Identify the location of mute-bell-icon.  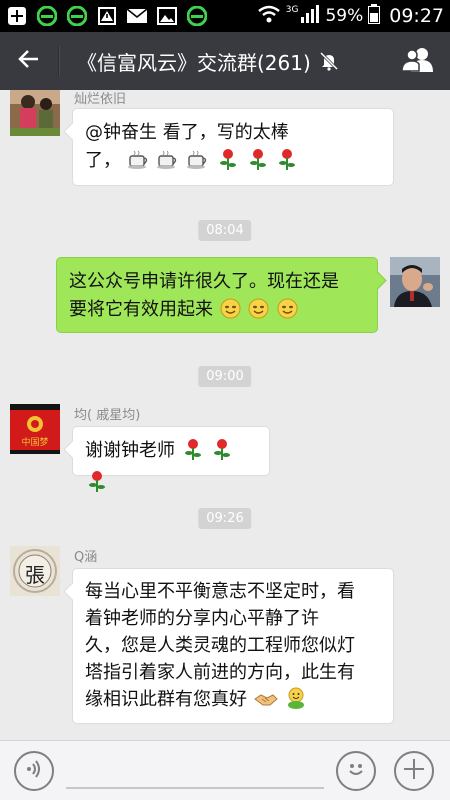
(329, 61).